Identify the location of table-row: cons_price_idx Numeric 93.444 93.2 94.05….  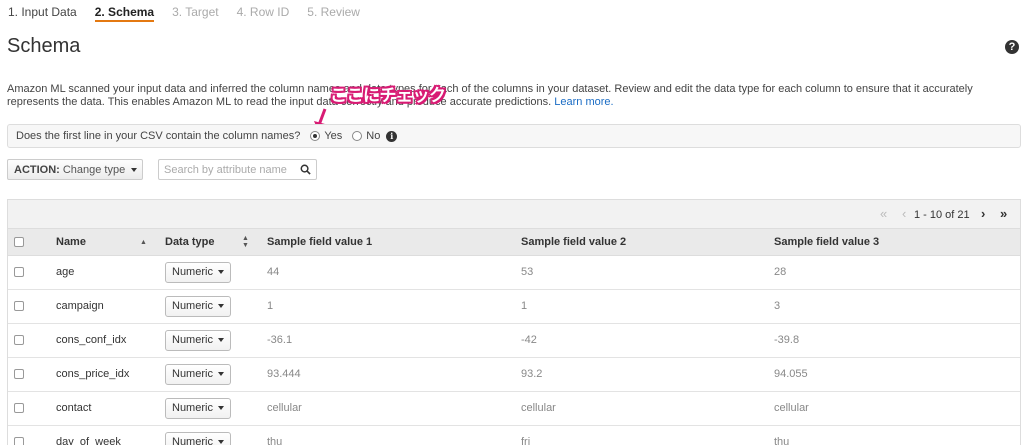
(514, 374).